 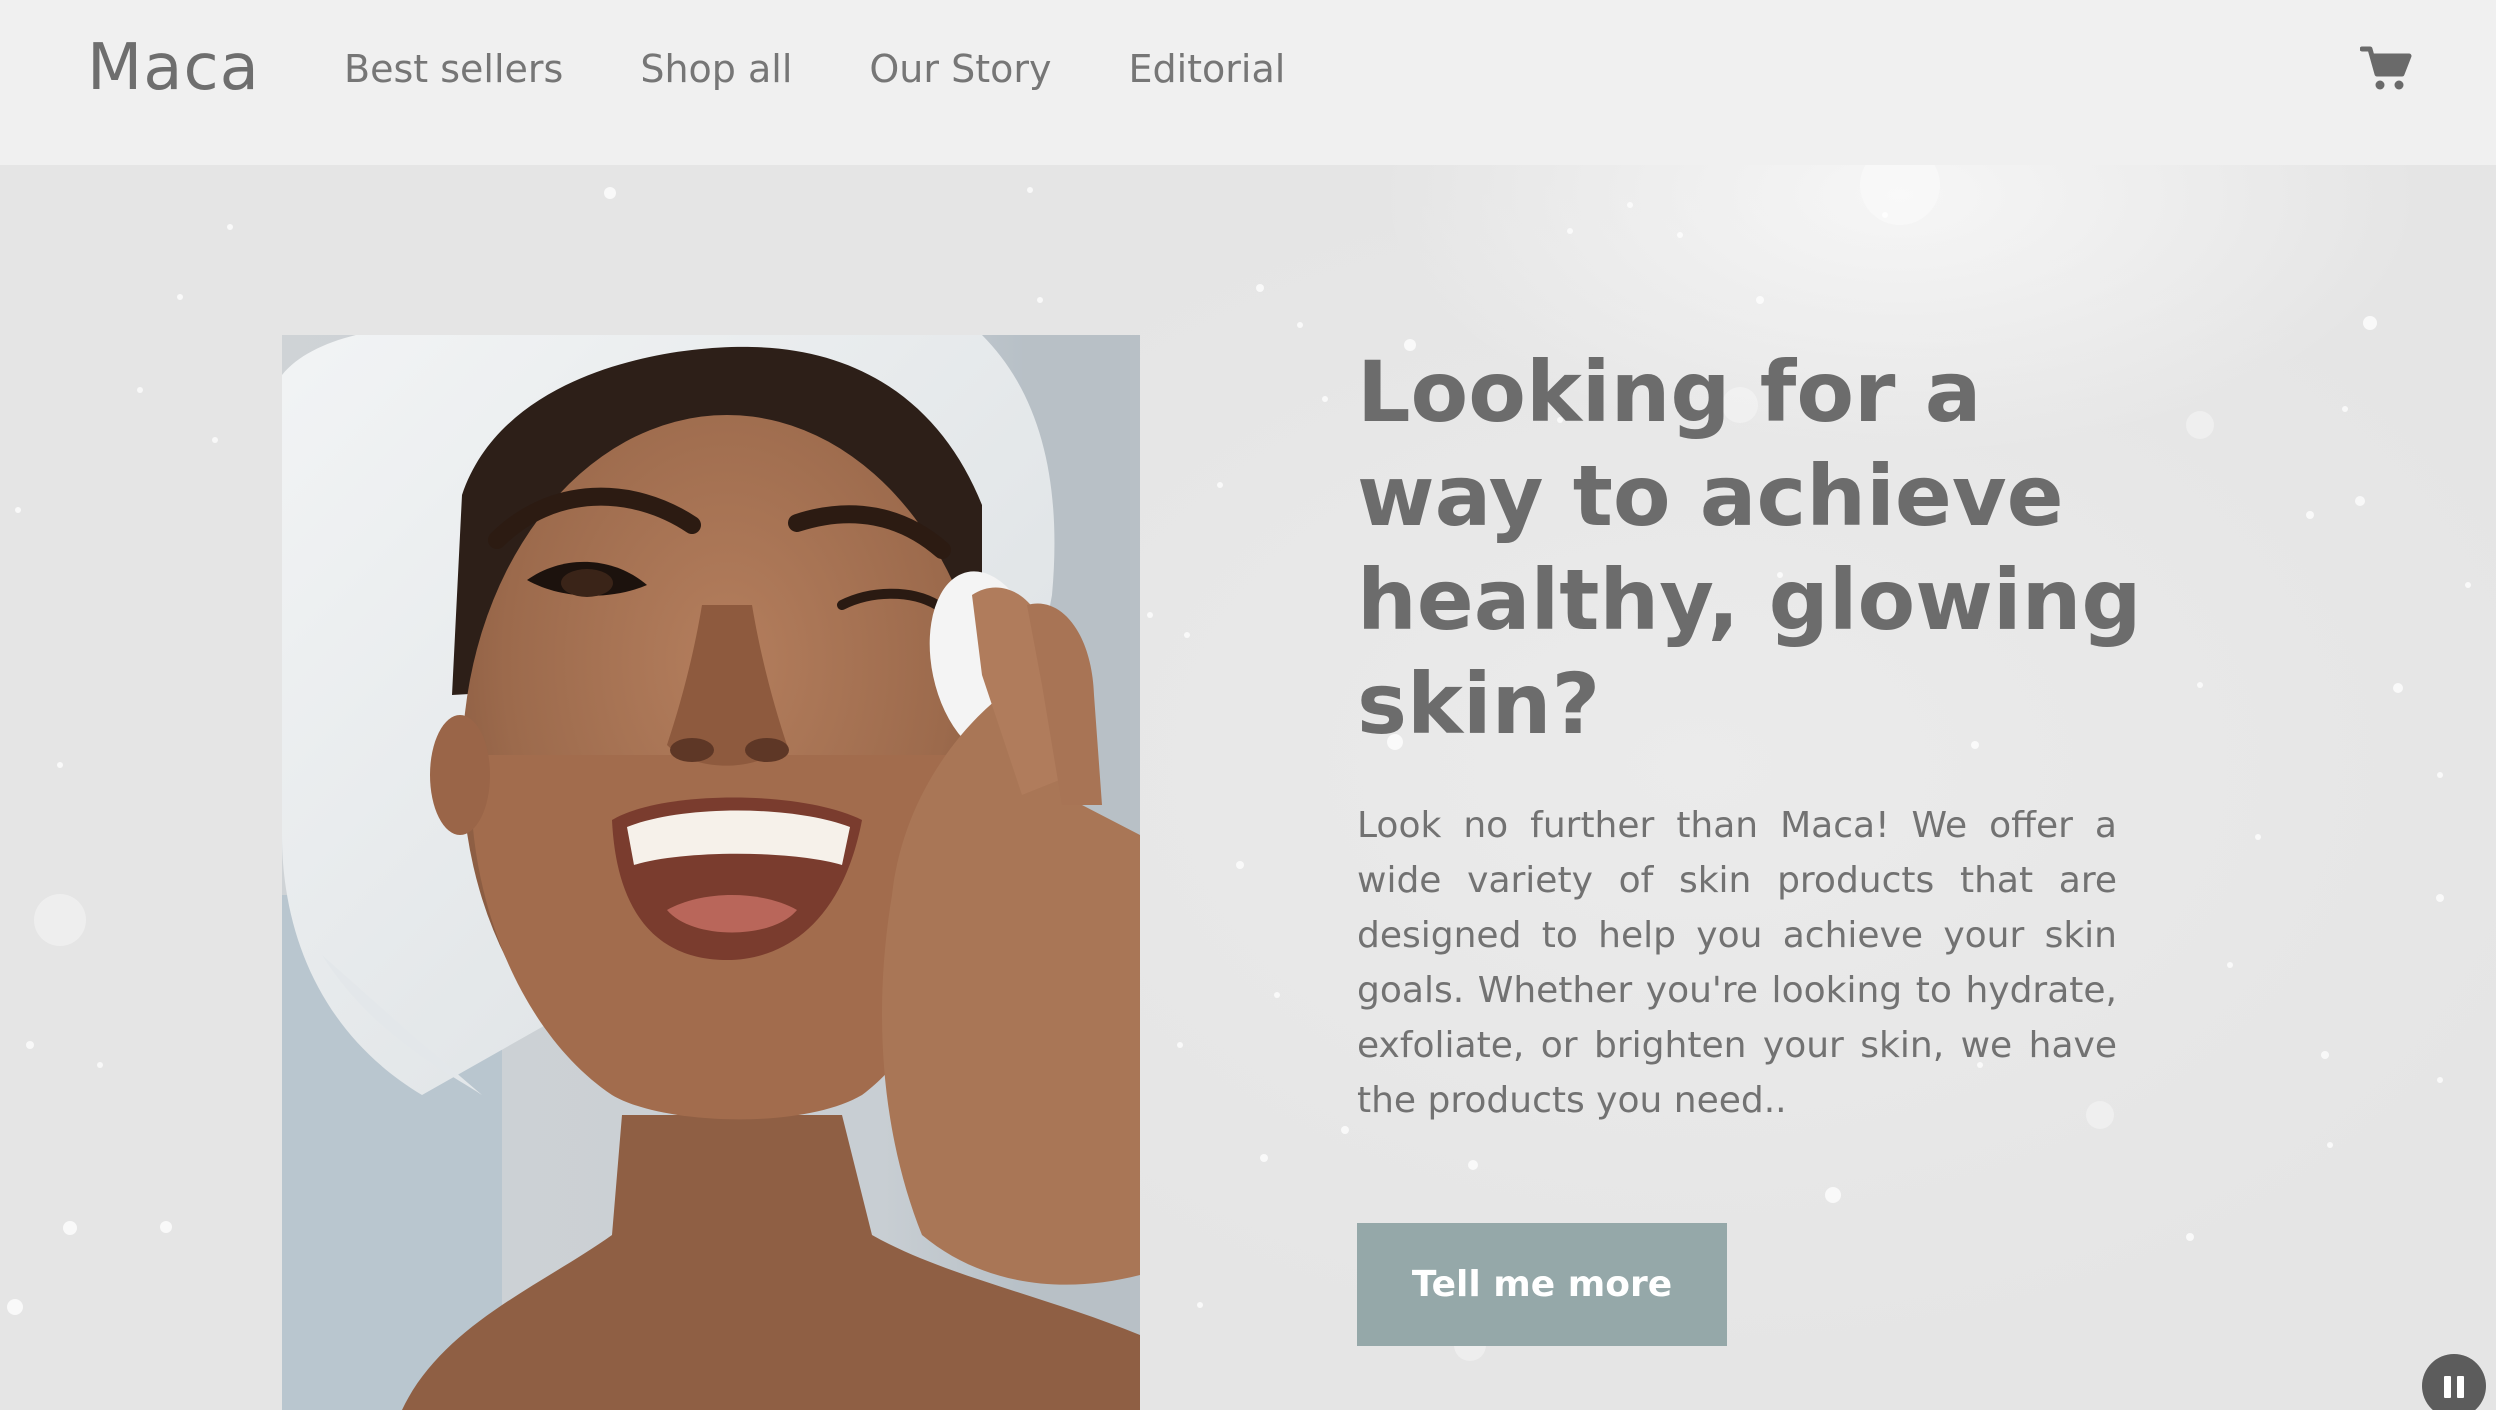 What do you see at coordinates (2447, 1387) in the screenshot?
I see `pause-icon` at bounding box center [2447, 1387].